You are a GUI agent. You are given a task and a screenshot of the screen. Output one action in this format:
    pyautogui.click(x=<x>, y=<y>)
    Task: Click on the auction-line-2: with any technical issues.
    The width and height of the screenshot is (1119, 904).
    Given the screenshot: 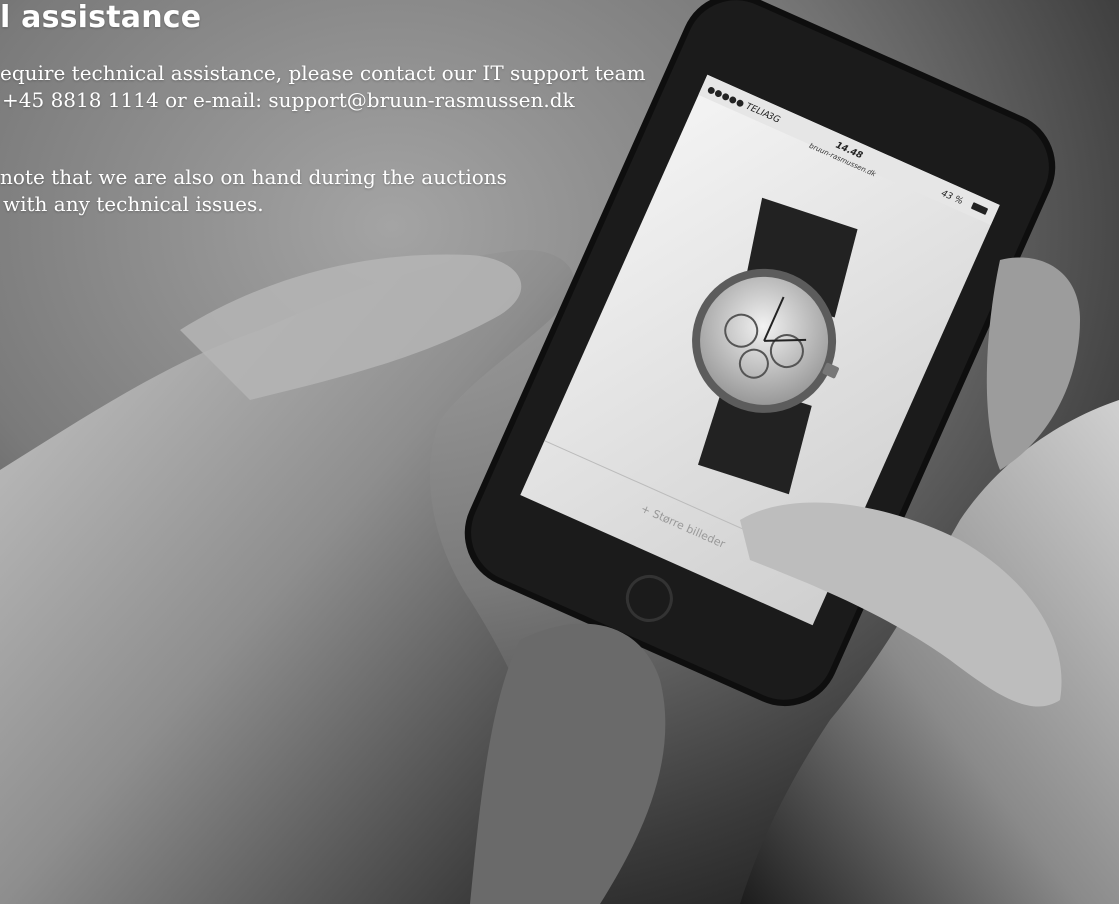 What is the action you would take?
    pyautogui.click(x=133, y=204)
    